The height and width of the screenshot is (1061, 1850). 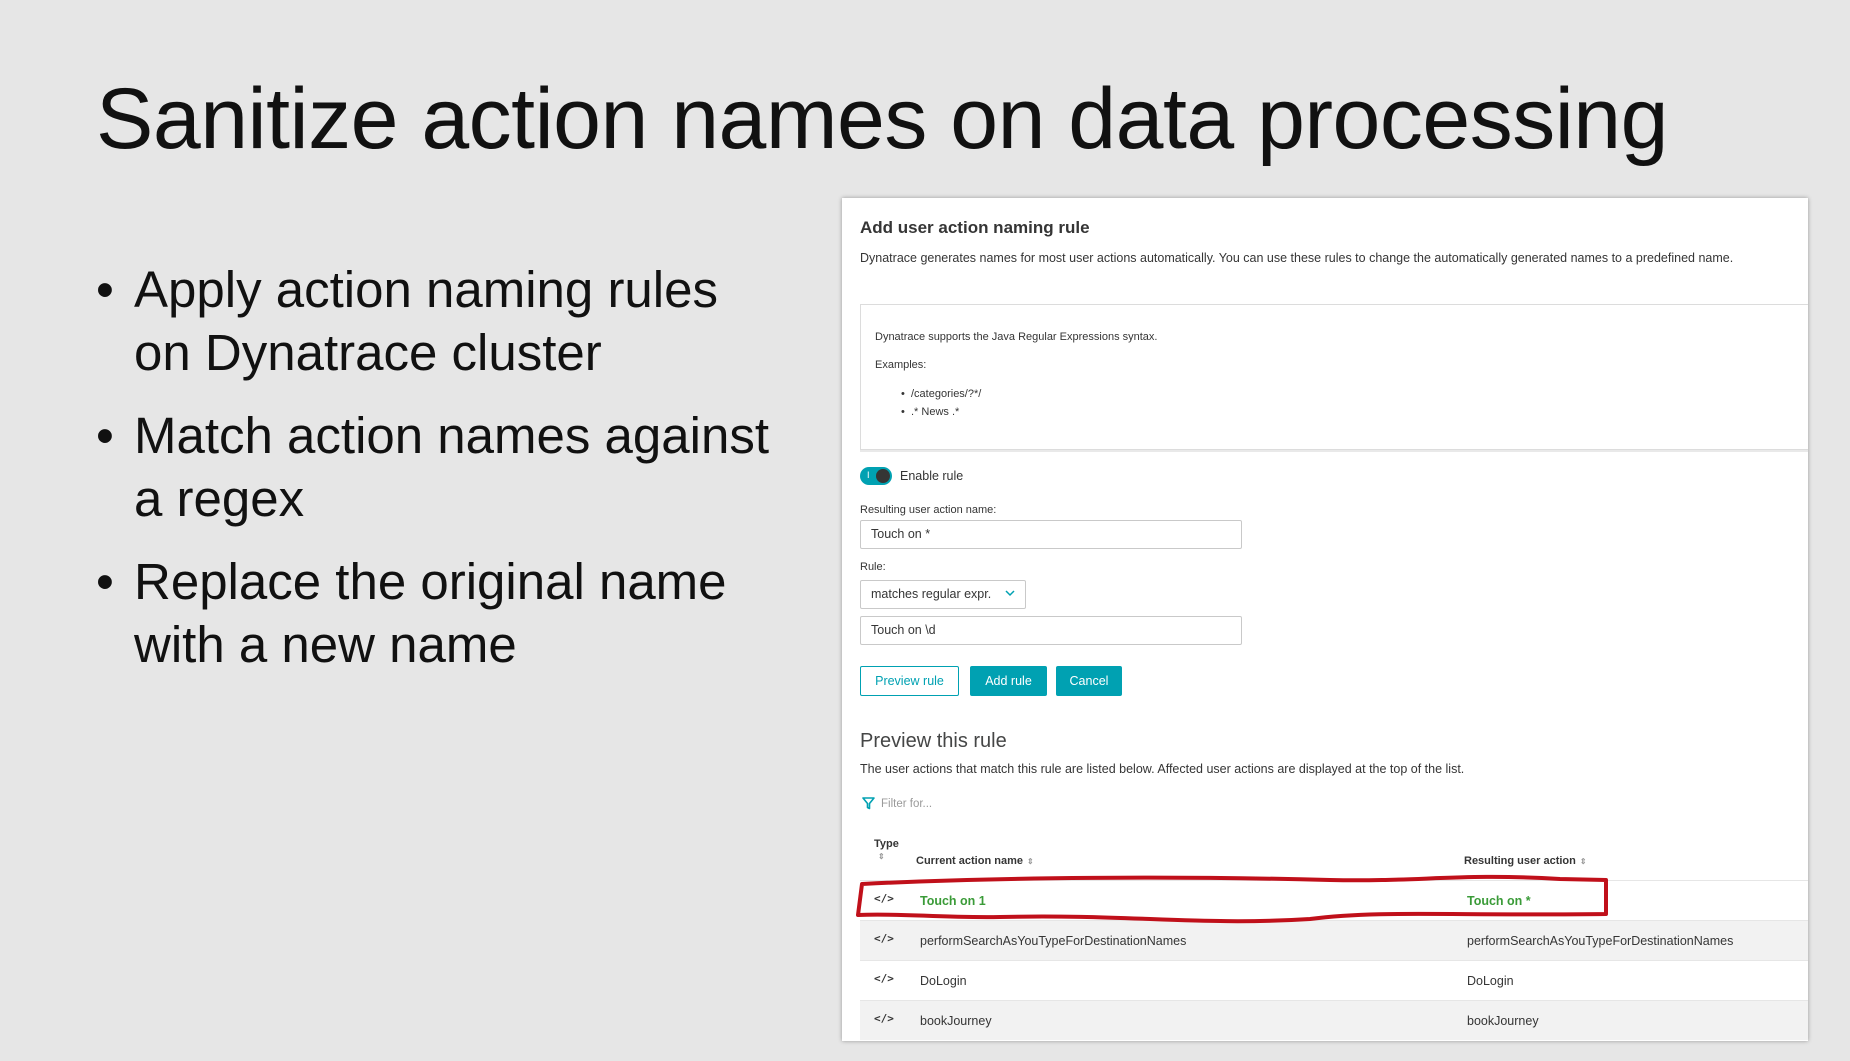 What do you see at coordinates (868, 803) in the screenshot?
I see `filter-icon` at bounding box center [868, 803].